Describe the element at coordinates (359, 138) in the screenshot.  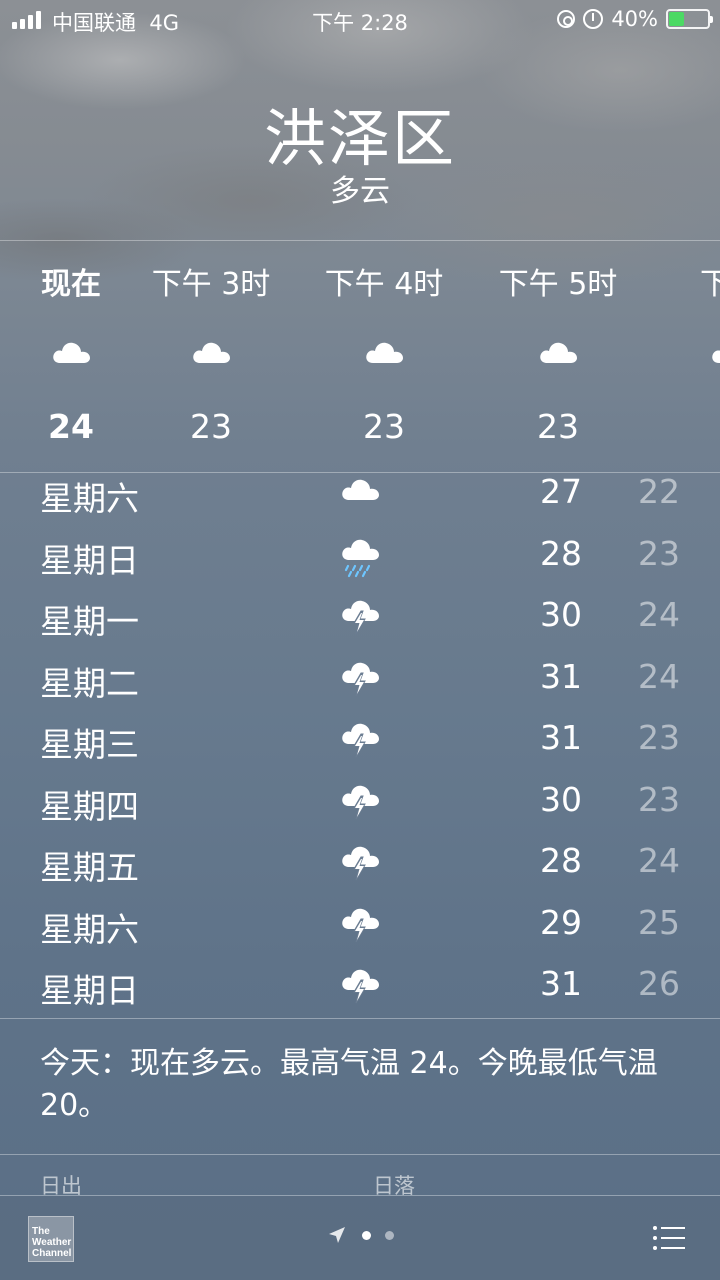
I see `city-name: 洪泽区` at that location.